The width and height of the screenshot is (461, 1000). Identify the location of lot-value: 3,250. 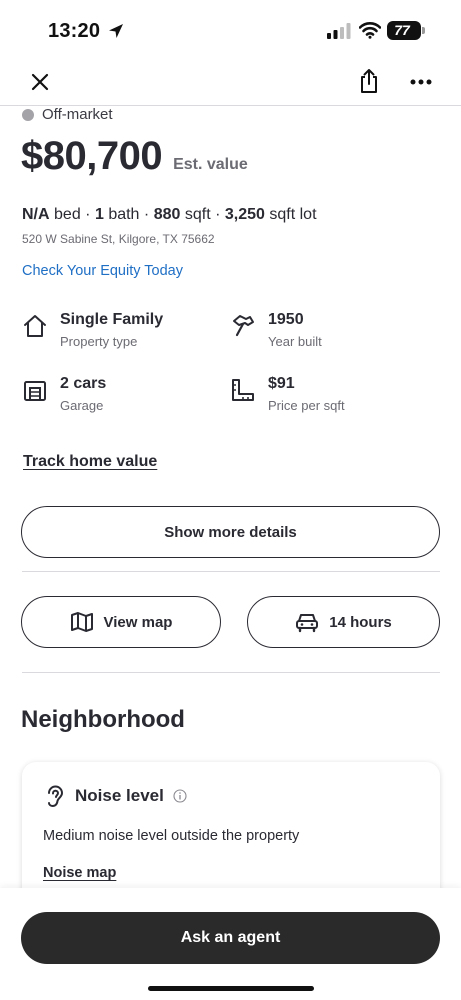
(244, 214).